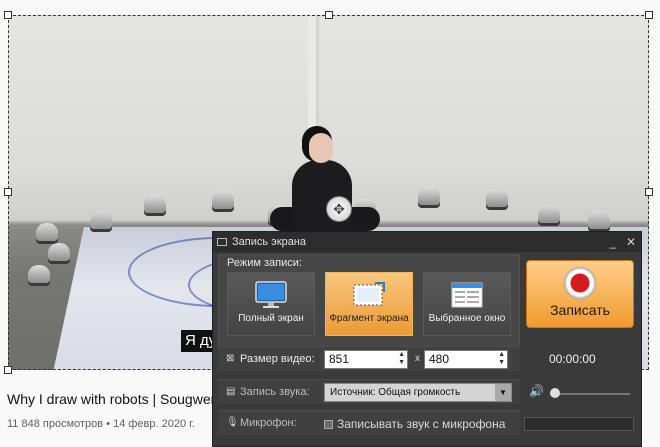  I want to click on resize-handle-top-right, so click(649, 15).